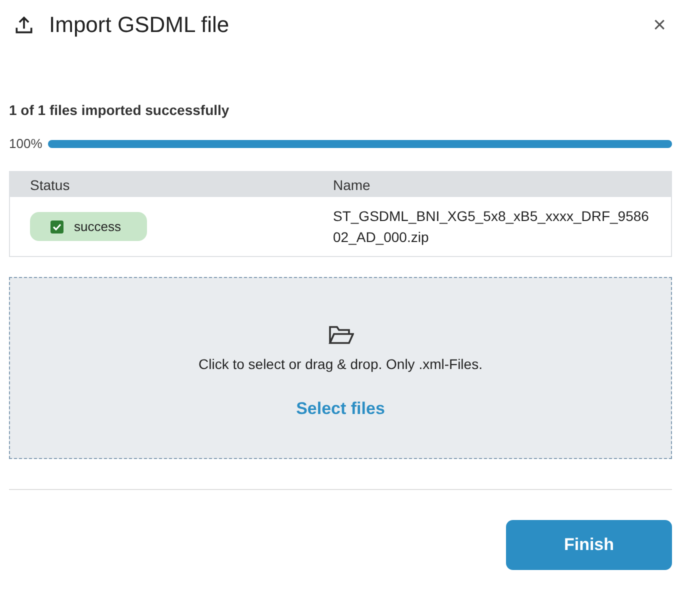  Describe the element at coordinates (168, 184) in the screenshot. I see `column-header: Status` at that location.